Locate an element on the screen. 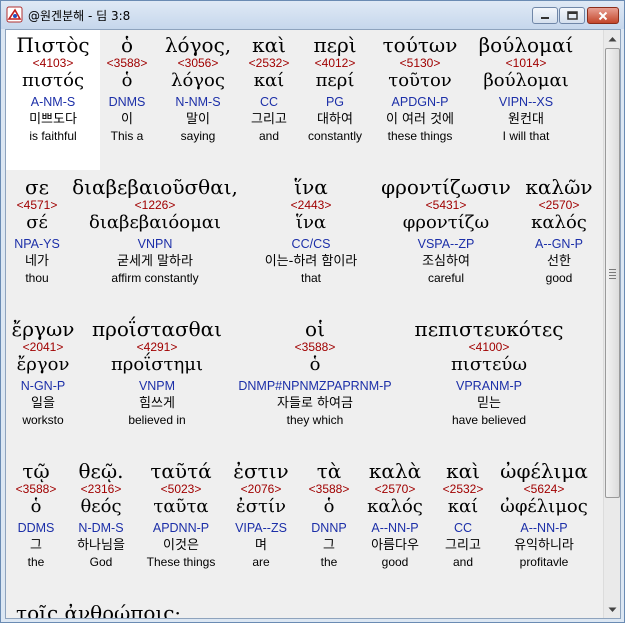 Image resolution: width=625 pixels, height=623 pixels. minimize-icon is located at coordinates (545, 17).